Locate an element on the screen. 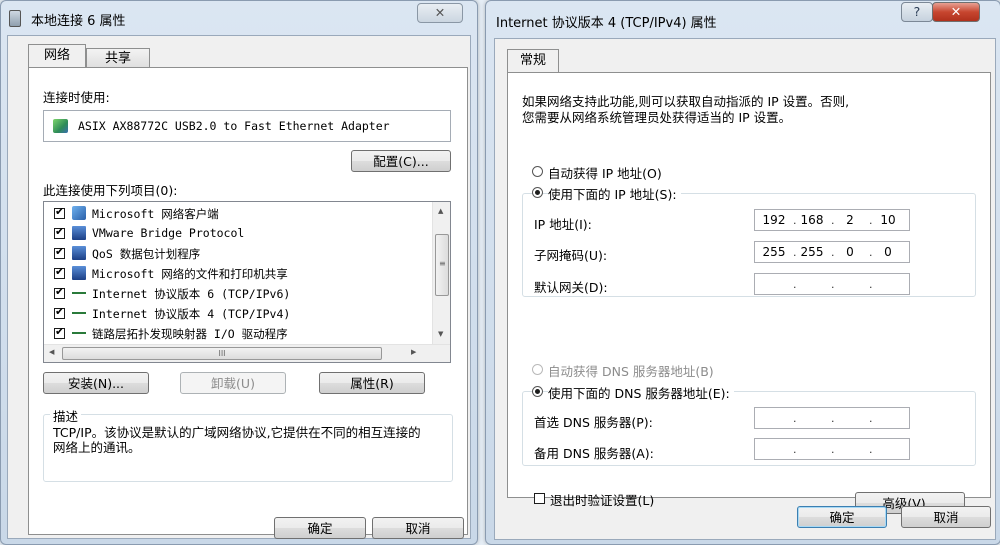  tab-general-label: 常规 is located at coordinates (532, 60).